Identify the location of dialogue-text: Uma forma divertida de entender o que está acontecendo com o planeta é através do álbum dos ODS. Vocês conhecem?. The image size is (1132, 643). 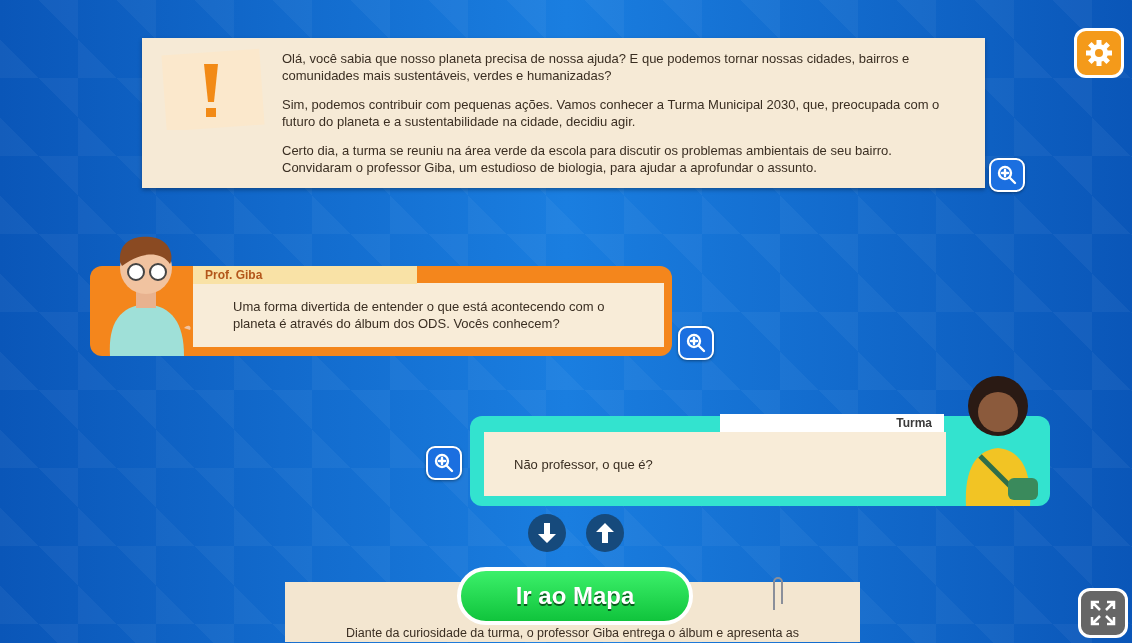
(419, 315).